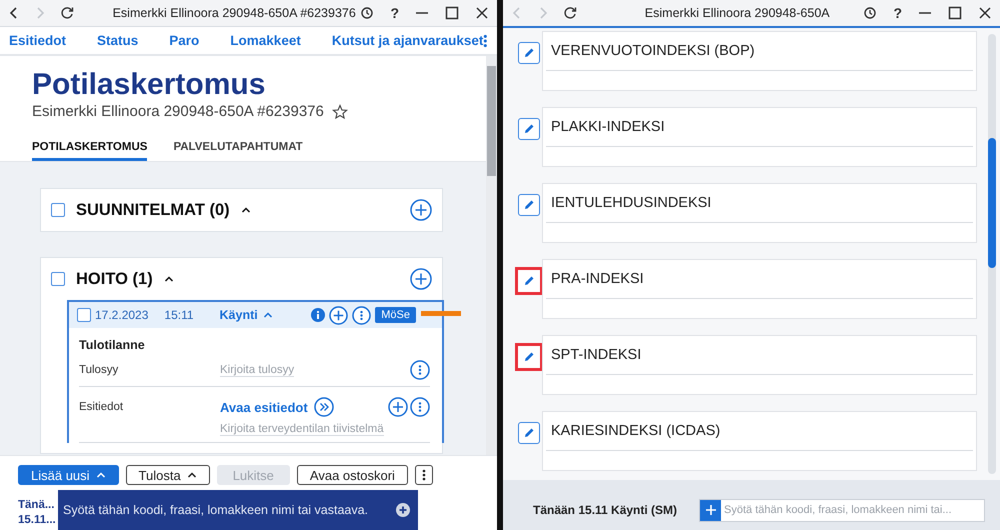 The height and width of the screenshot is (530, 1000). I want to click on nav-link: Lomakkeet, so click(265, 40).